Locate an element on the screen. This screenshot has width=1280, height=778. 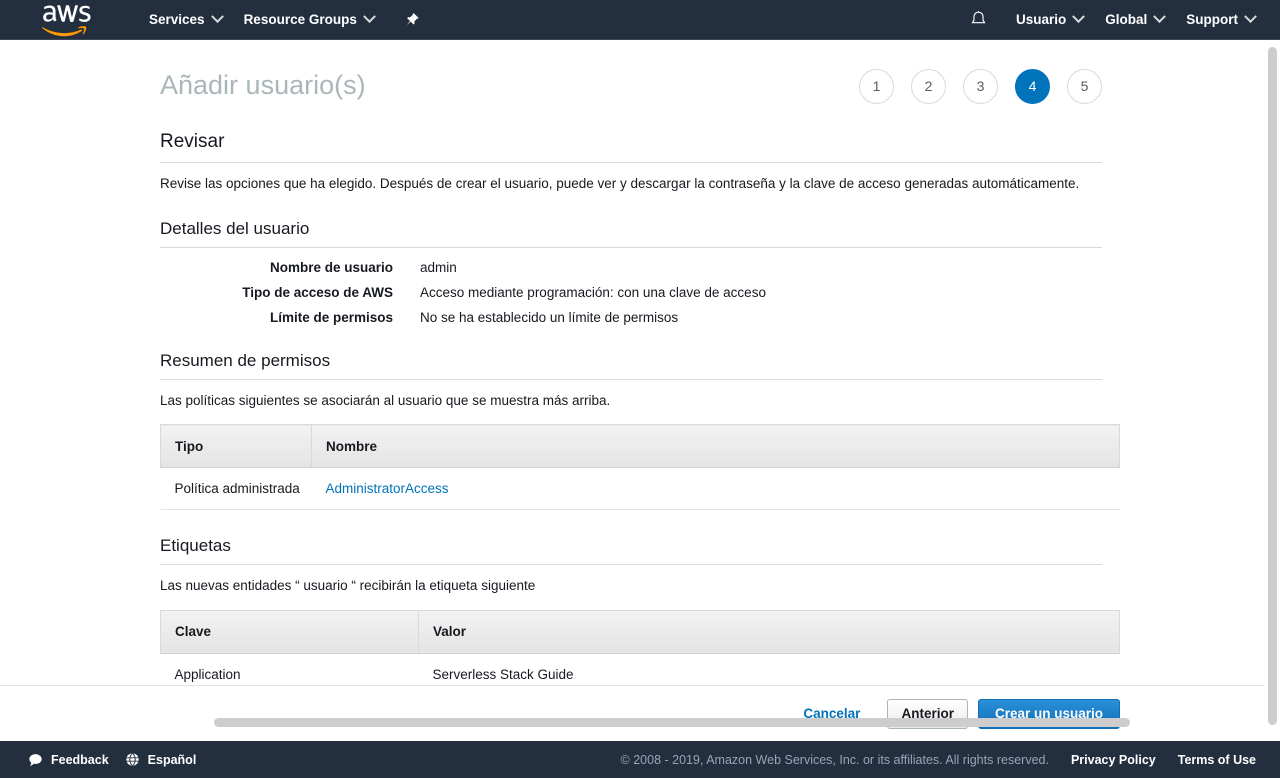
step-5: 5 is located at coordinates (1084, 86).